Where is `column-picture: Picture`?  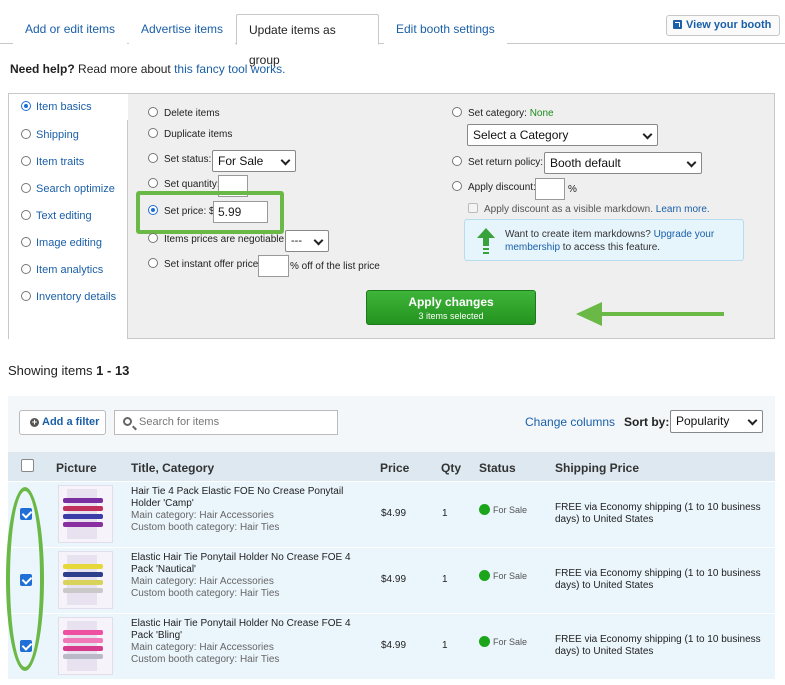 column-picture: Picture is located at coordinates (76, 468).